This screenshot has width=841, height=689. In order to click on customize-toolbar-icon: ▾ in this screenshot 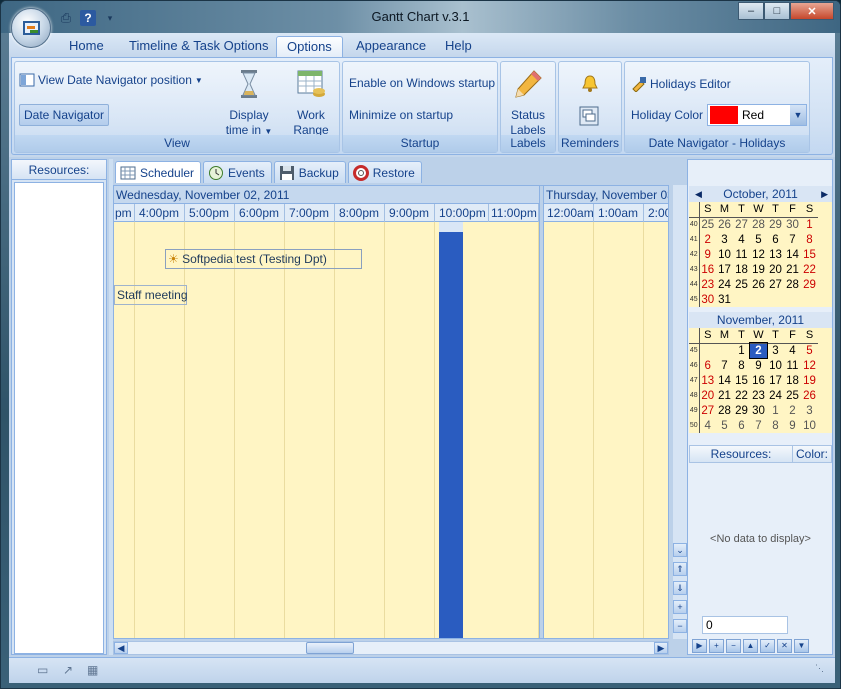, I will do `click(110, 18)`.